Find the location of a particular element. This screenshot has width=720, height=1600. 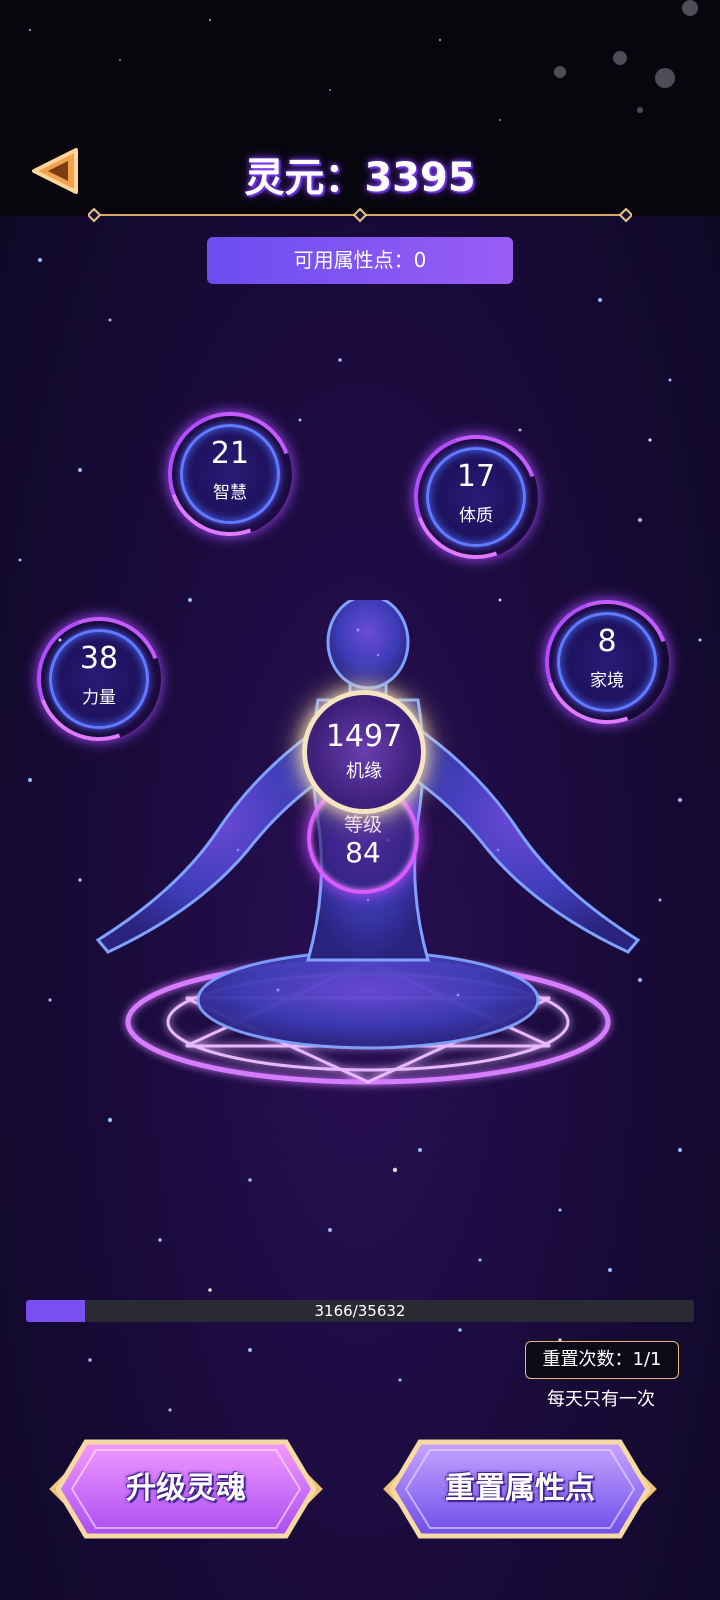

stat-wisdom-value: 21 is located at coordinates (230, 453).